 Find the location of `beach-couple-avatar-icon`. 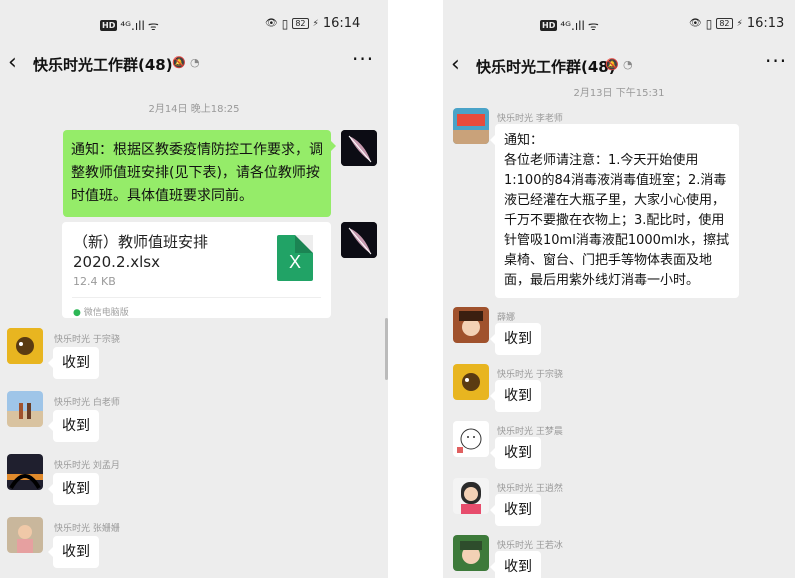

beach-couple-avatar-icon is located at coordinates (25, 409).